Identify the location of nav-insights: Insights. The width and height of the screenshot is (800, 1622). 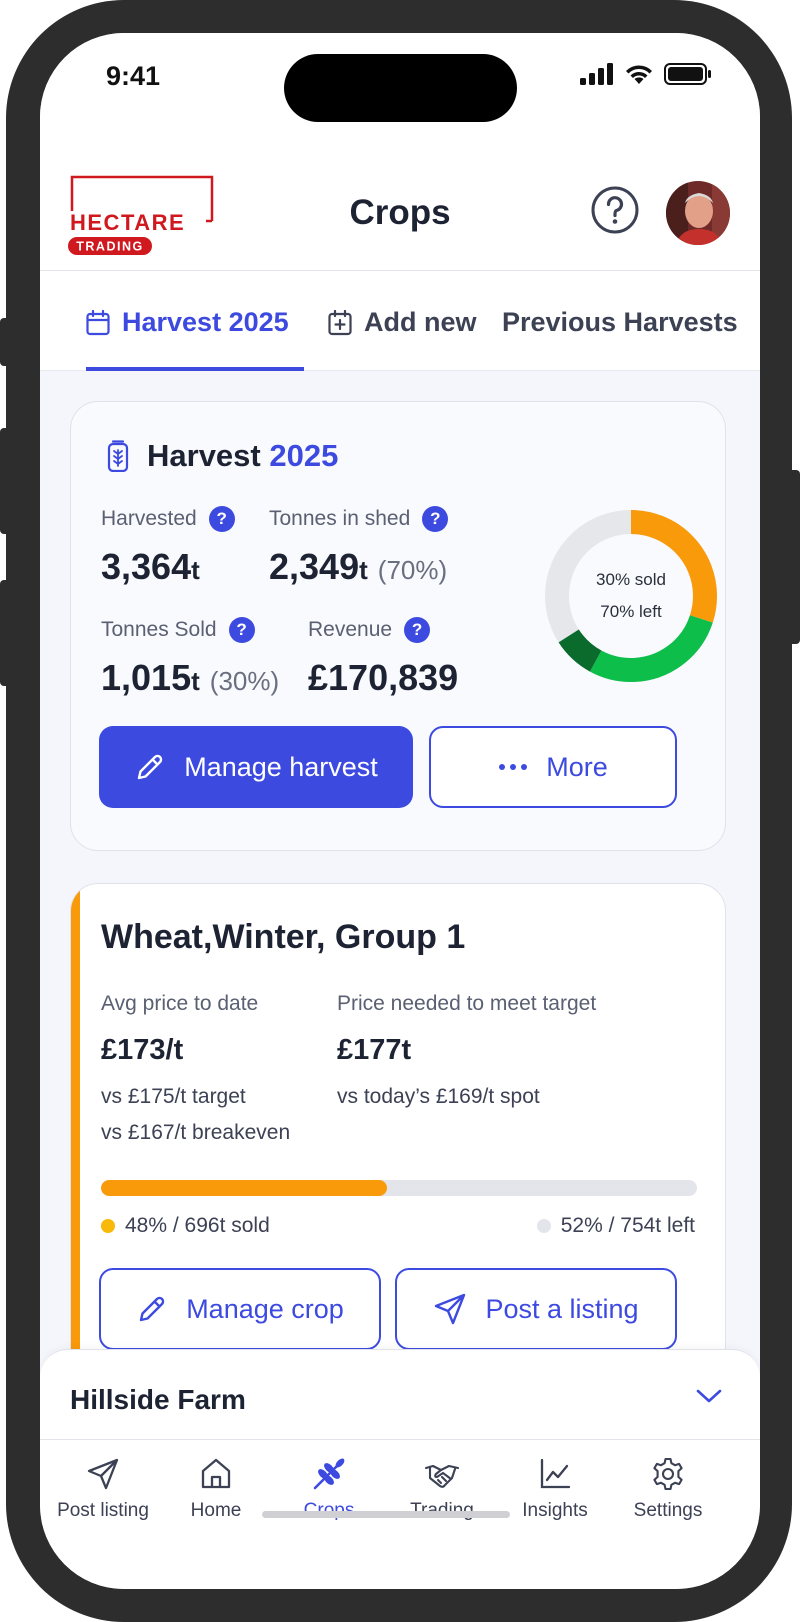
(555, 1489).